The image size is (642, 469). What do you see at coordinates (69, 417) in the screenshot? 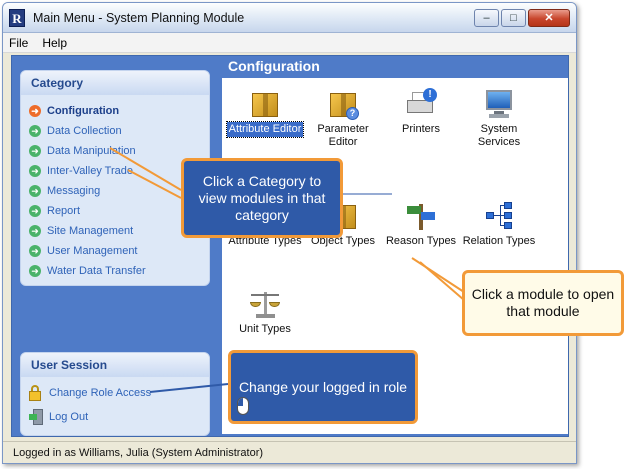
I see `session-item-label: Log Out` at bounding box center [69, 417].